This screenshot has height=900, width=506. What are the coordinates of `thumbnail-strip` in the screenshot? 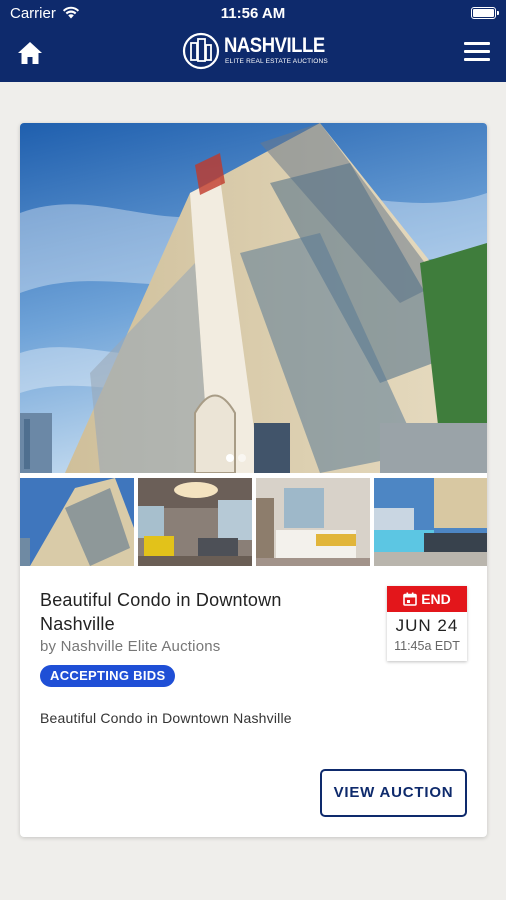 It's located at (253, 522).